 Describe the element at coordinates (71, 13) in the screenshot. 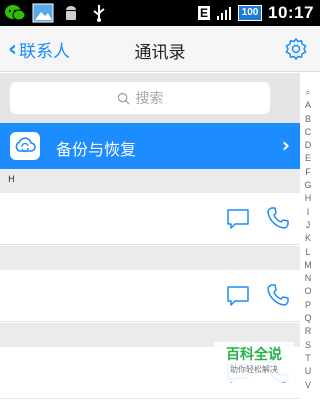

I see `android-icon` at that location.